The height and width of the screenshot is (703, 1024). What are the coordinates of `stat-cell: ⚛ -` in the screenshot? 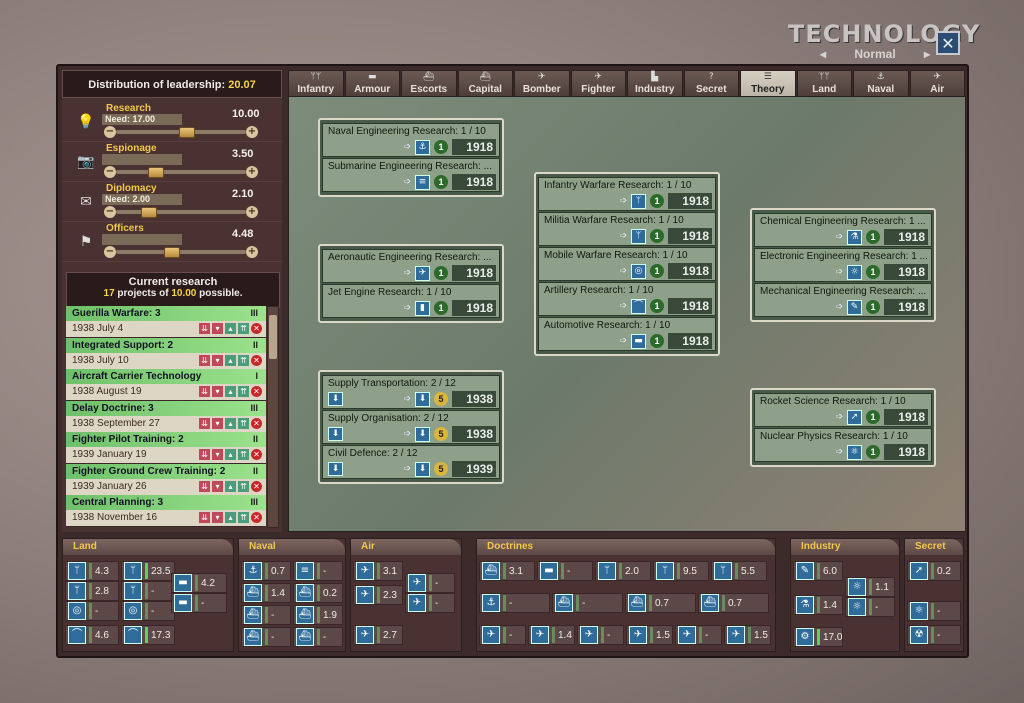 It's located at (934, 611).